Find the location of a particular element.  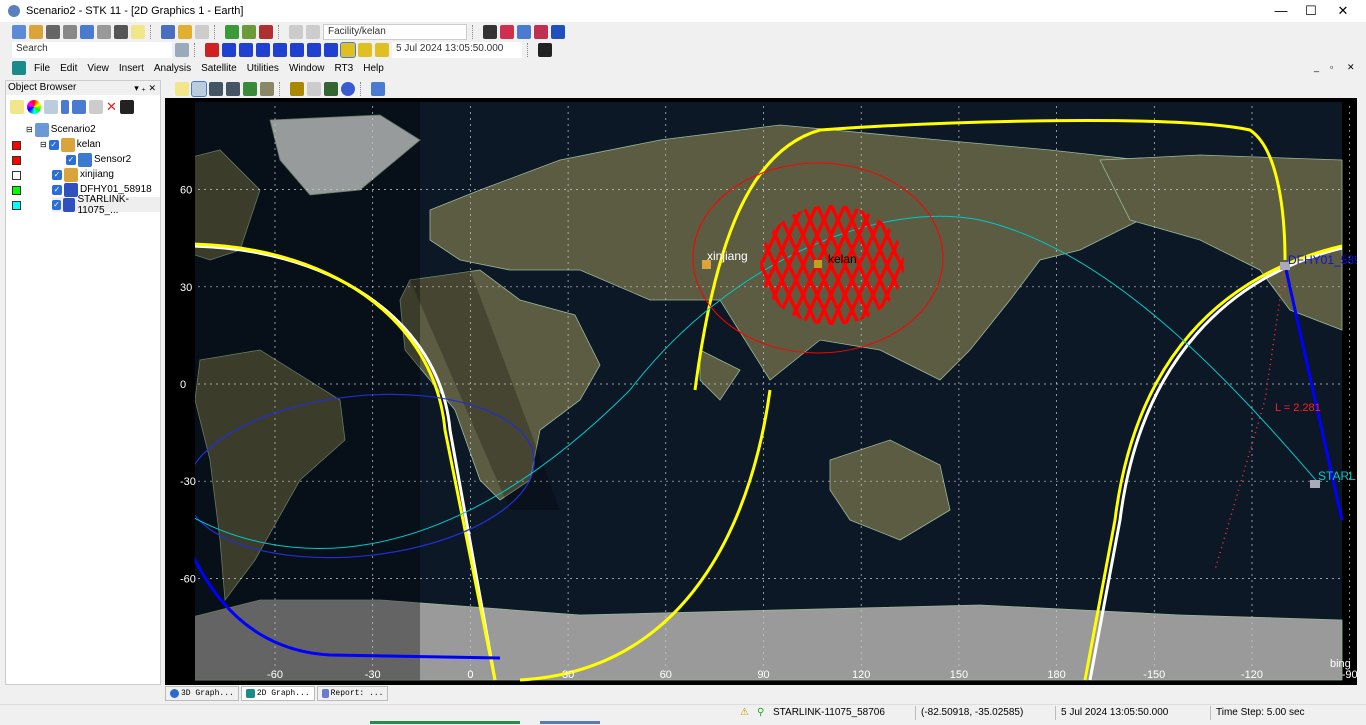

graph-icon is located at coordinates (524, 32).